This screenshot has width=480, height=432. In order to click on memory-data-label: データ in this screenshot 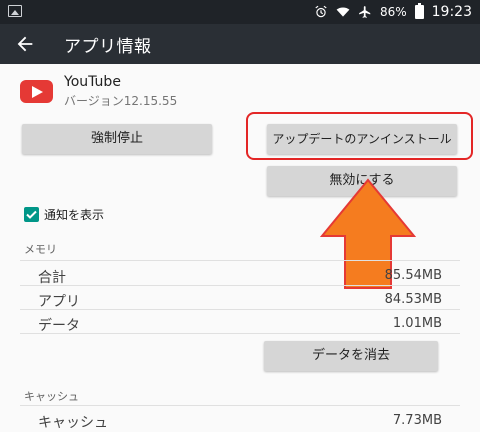, I will do `click(59, 326)`.